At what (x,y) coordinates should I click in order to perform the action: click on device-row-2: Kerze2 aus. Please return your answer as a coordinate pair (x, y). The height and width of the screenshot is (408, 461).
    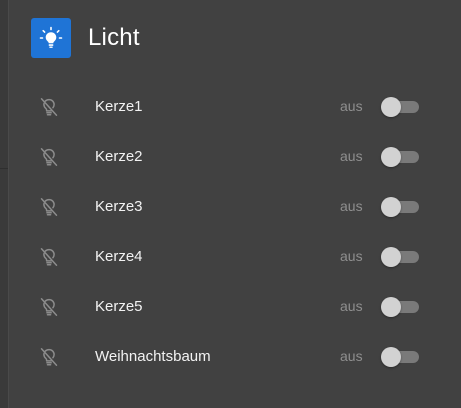
    Looking at the image, I should click on (235, 158).